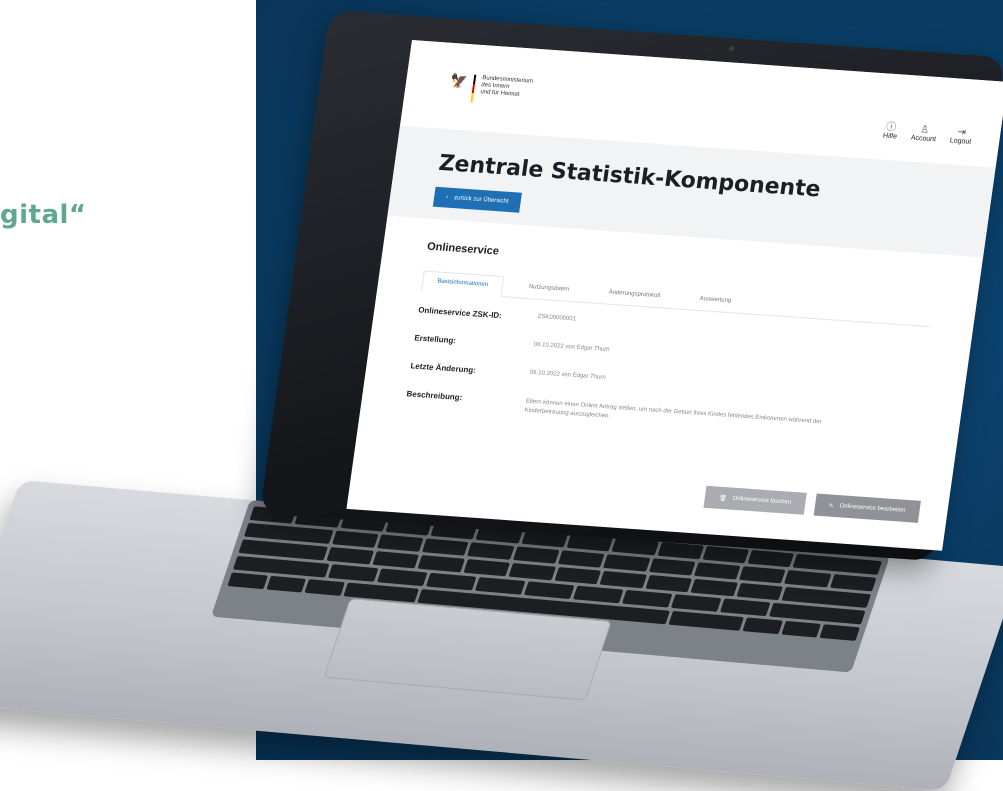 The width and height of the screenshot is (1003, 791). I want to click on back-button: ‹ zurück zur Übersicht, so click(477, 199).